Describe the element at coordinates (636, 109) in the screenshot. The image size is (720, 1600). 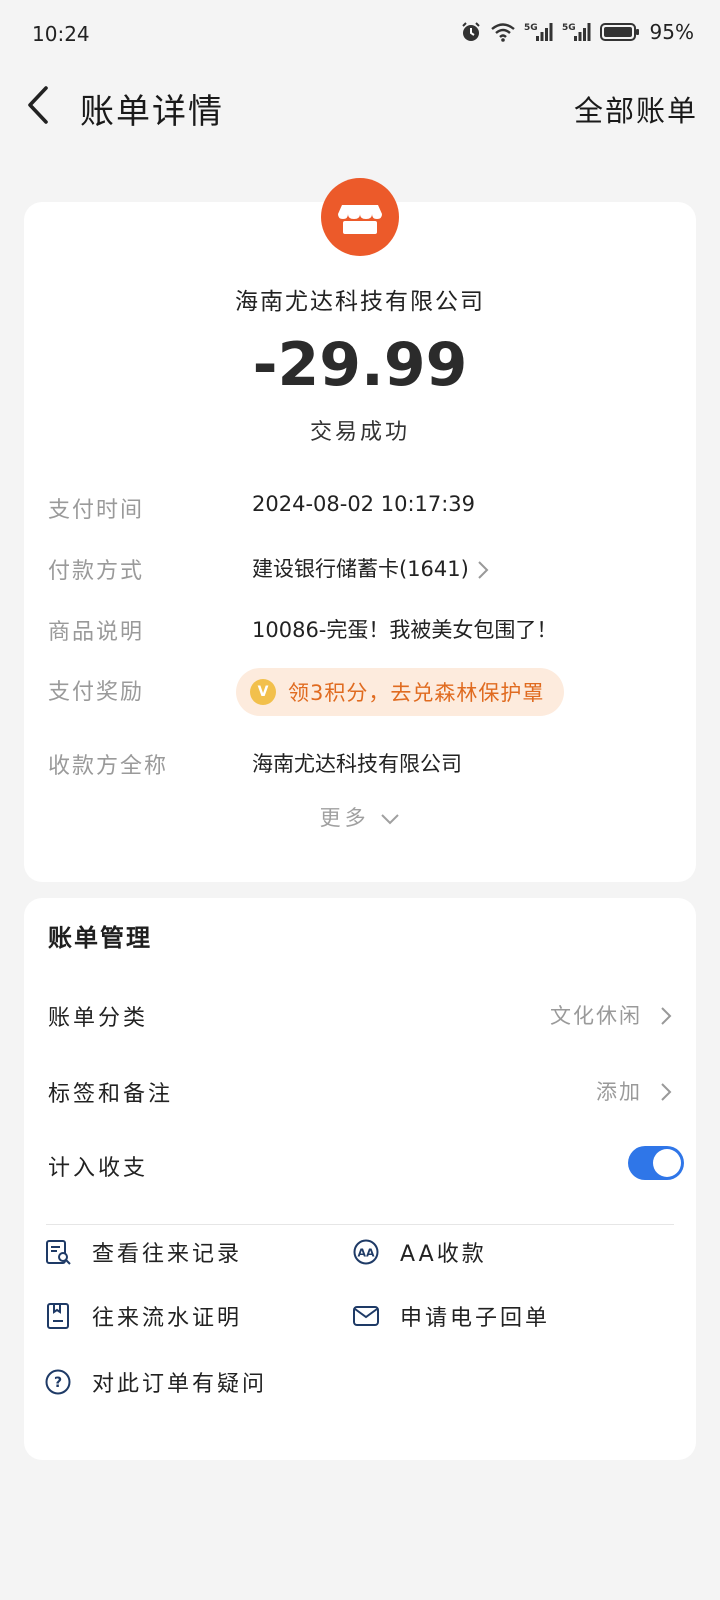
I see `all-bills-link: 全部账单` at that location.